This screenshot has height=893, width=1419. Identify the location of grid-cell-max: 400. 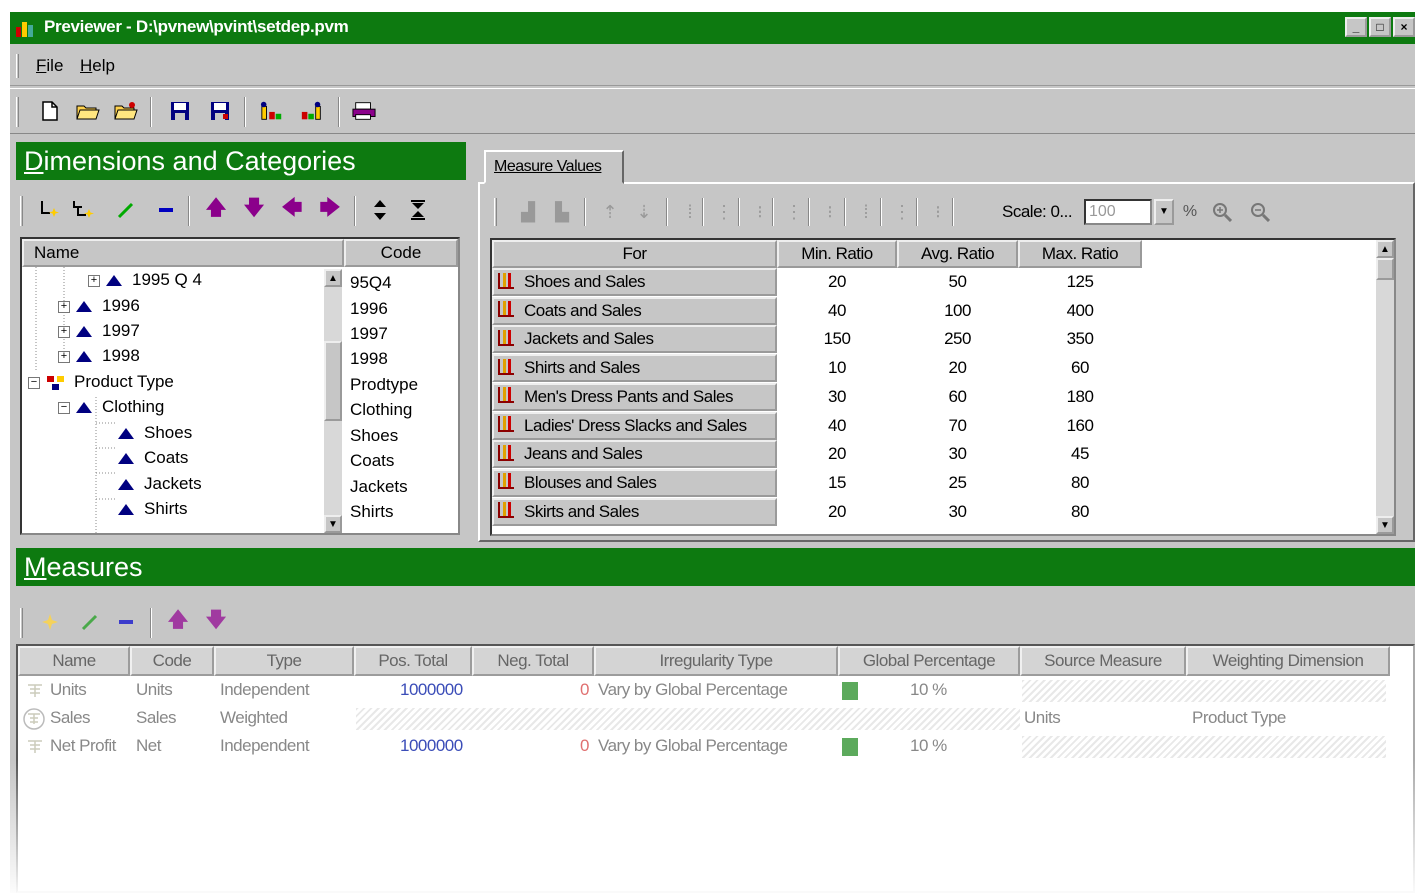
(1080, 311).